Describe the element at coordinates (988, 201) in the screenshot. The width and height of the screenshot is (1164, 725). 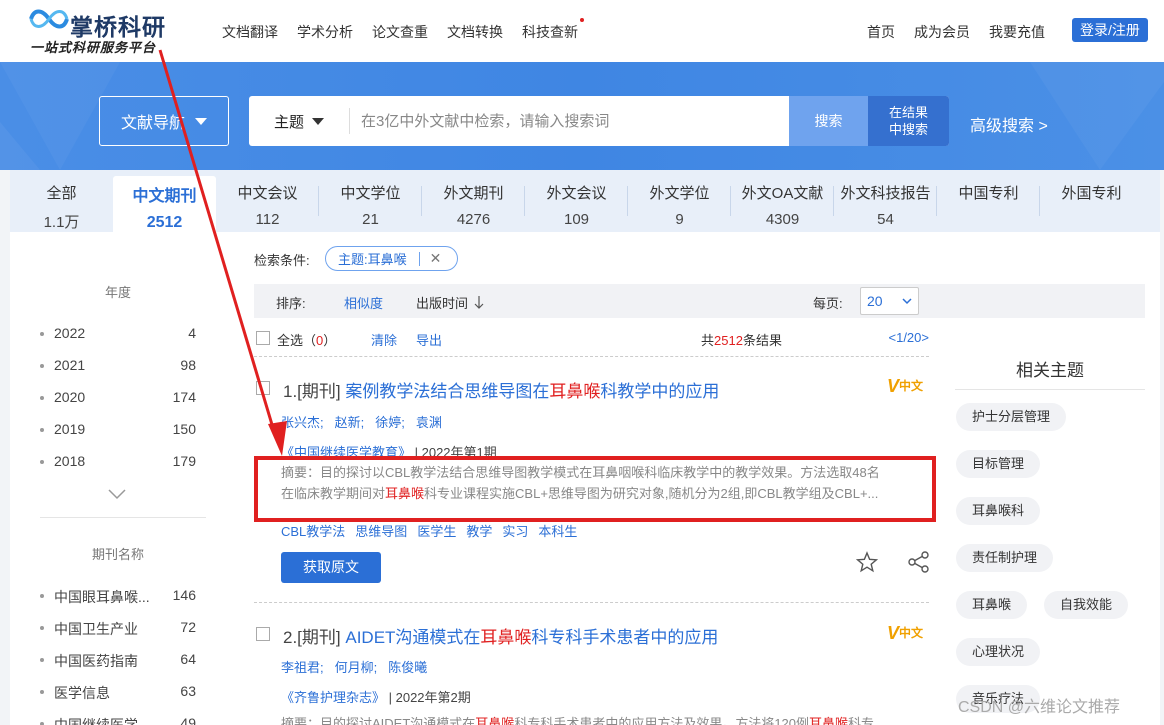
I see `tab-chinese-patents: 中国专利` at that location.